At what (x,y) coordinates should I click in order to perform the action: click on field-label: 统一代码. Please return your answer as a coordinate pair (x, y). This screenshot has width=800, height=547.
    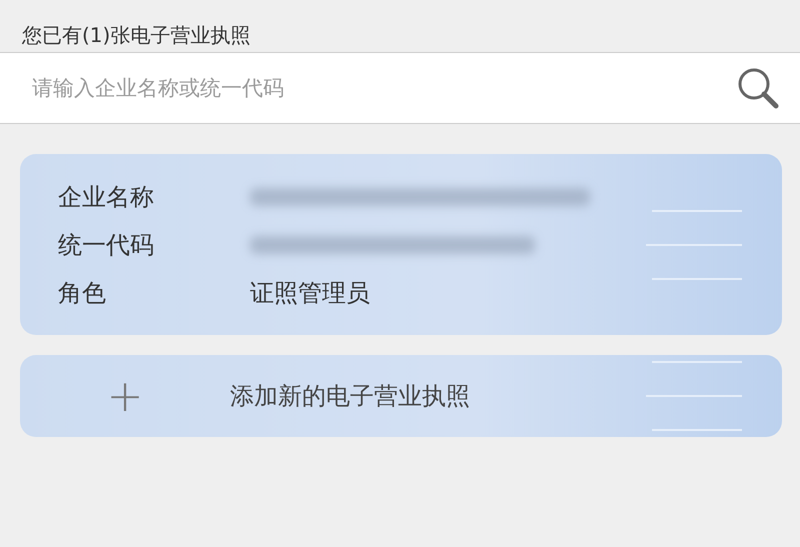
    Looking at the image, I should click on (106, 245).